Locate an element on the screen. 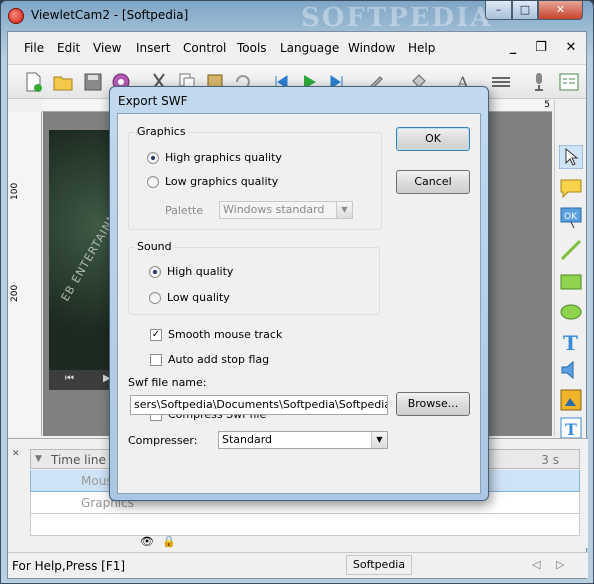  menu-language: Language is located at coordinates (309, 48).